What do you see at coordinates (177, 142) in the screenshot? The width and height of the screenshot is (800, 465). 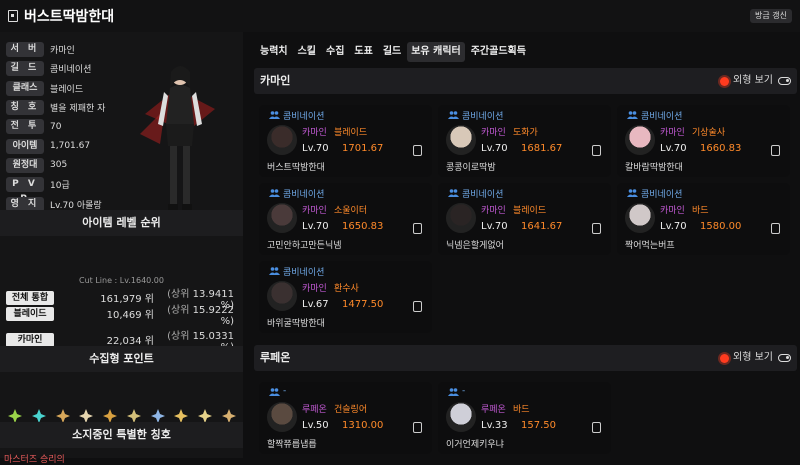 I see `character-portrait` at bounding box center [177, 142].